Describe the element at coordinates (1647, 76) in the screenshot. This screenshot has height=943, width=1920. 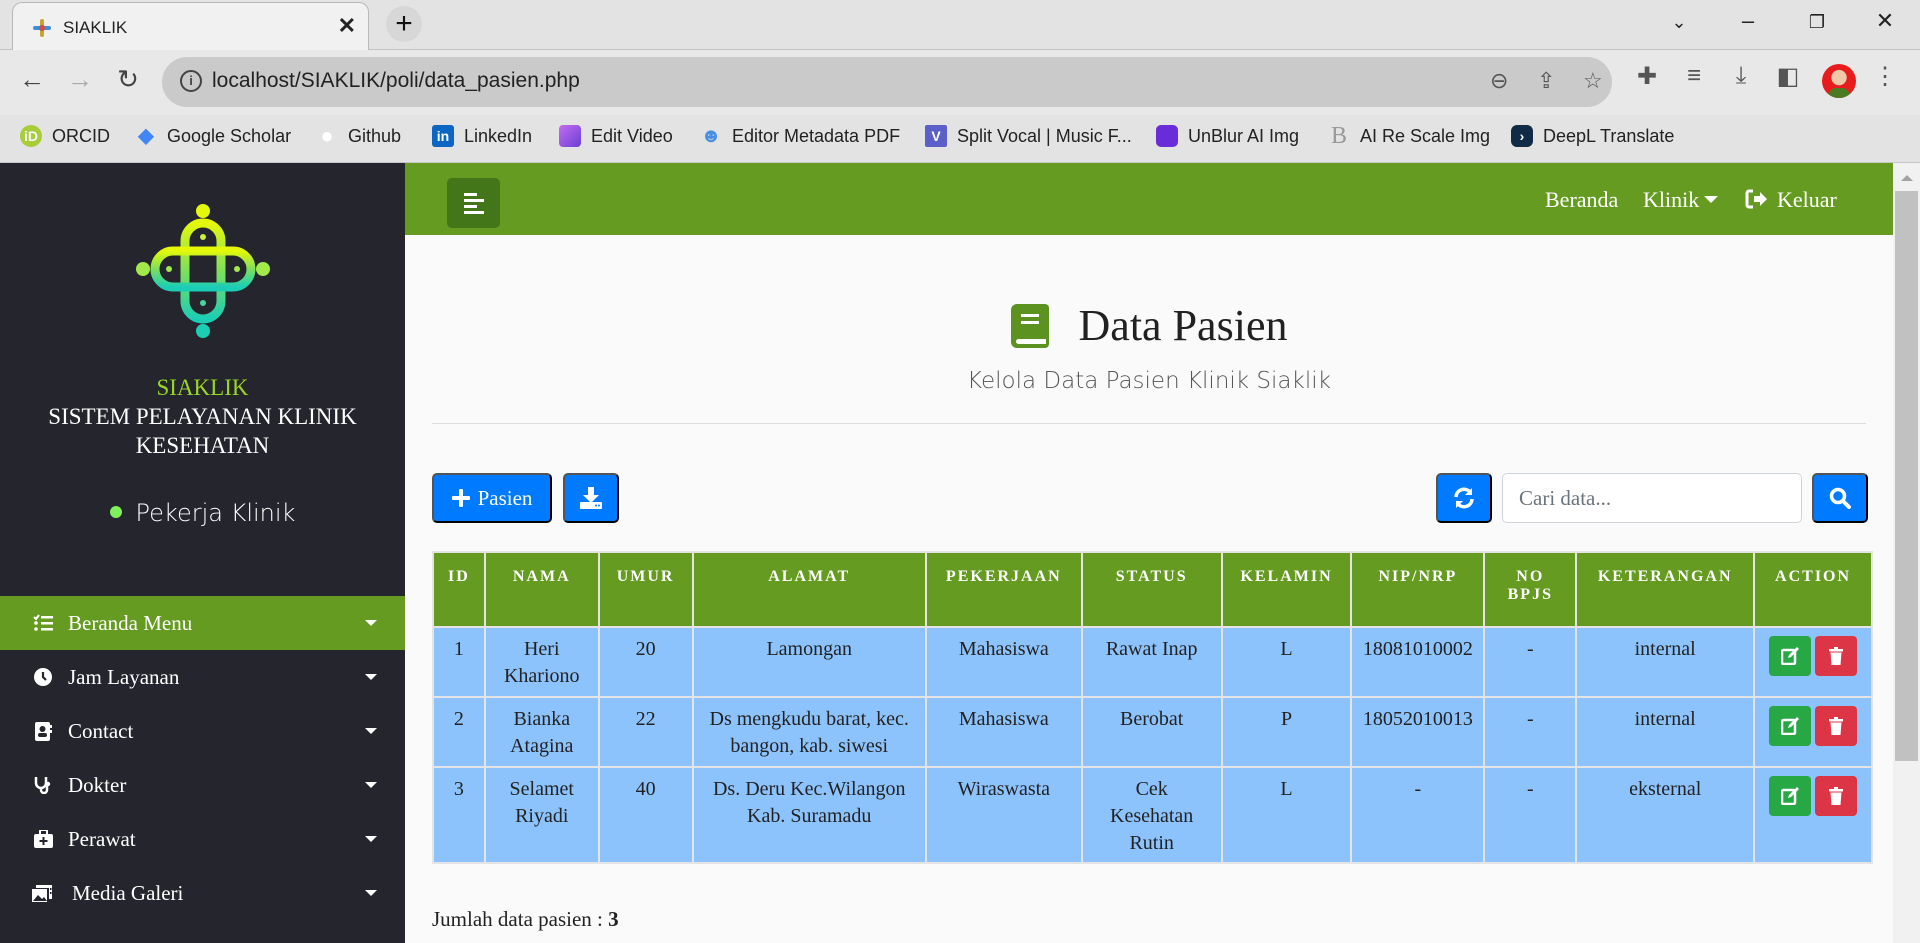
I see `extensions-puzzle-icon: ✚` at that location.